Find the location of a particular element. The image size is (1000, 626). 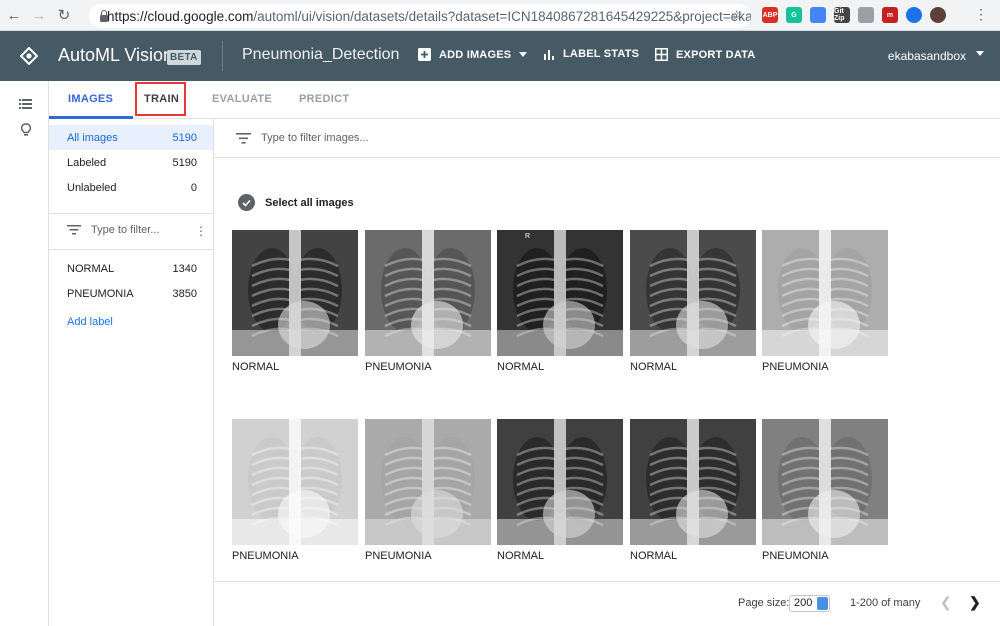

previous-page-icon: ❮ is located at coordinates (946, 602).